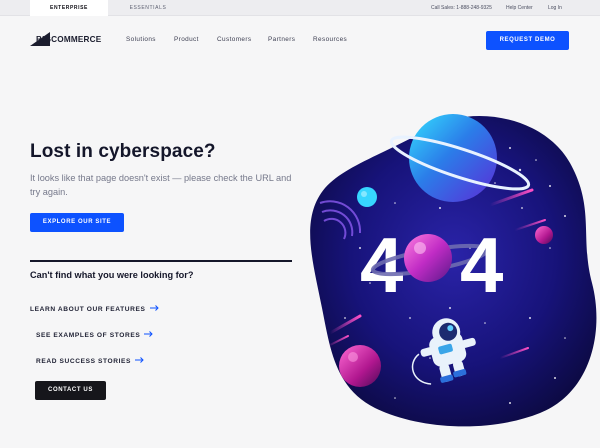  Describe the element at coordinates (519, 8) in the screenshot. I see `help-center-link: Help Center` at that location.